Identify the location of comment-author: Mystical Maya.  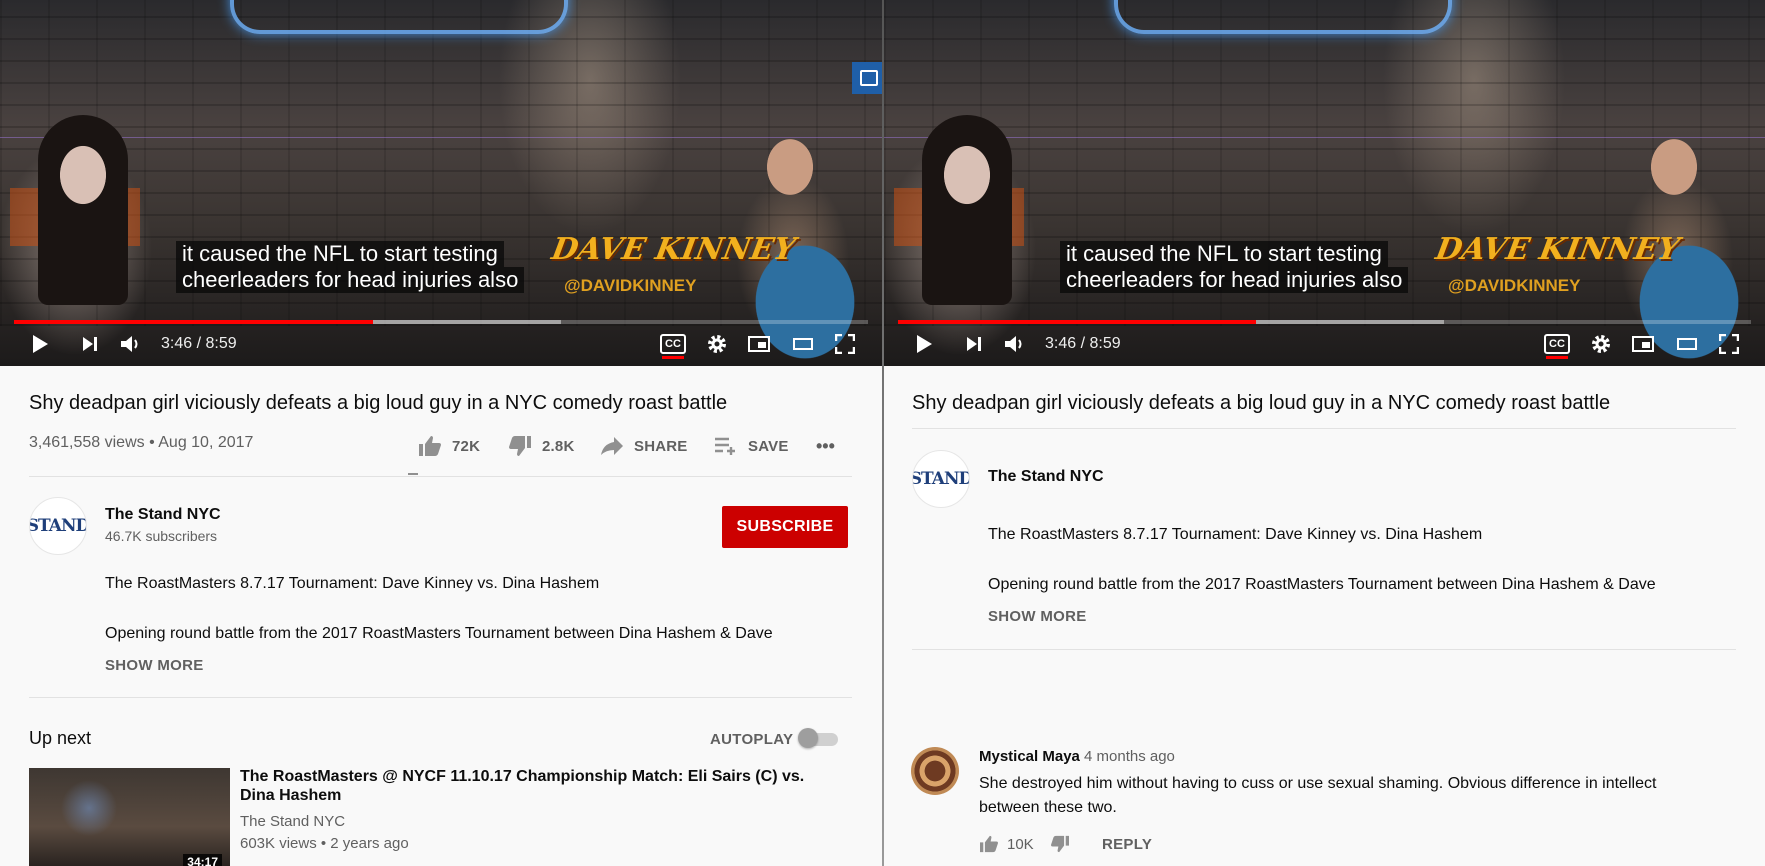
(1029, 756).